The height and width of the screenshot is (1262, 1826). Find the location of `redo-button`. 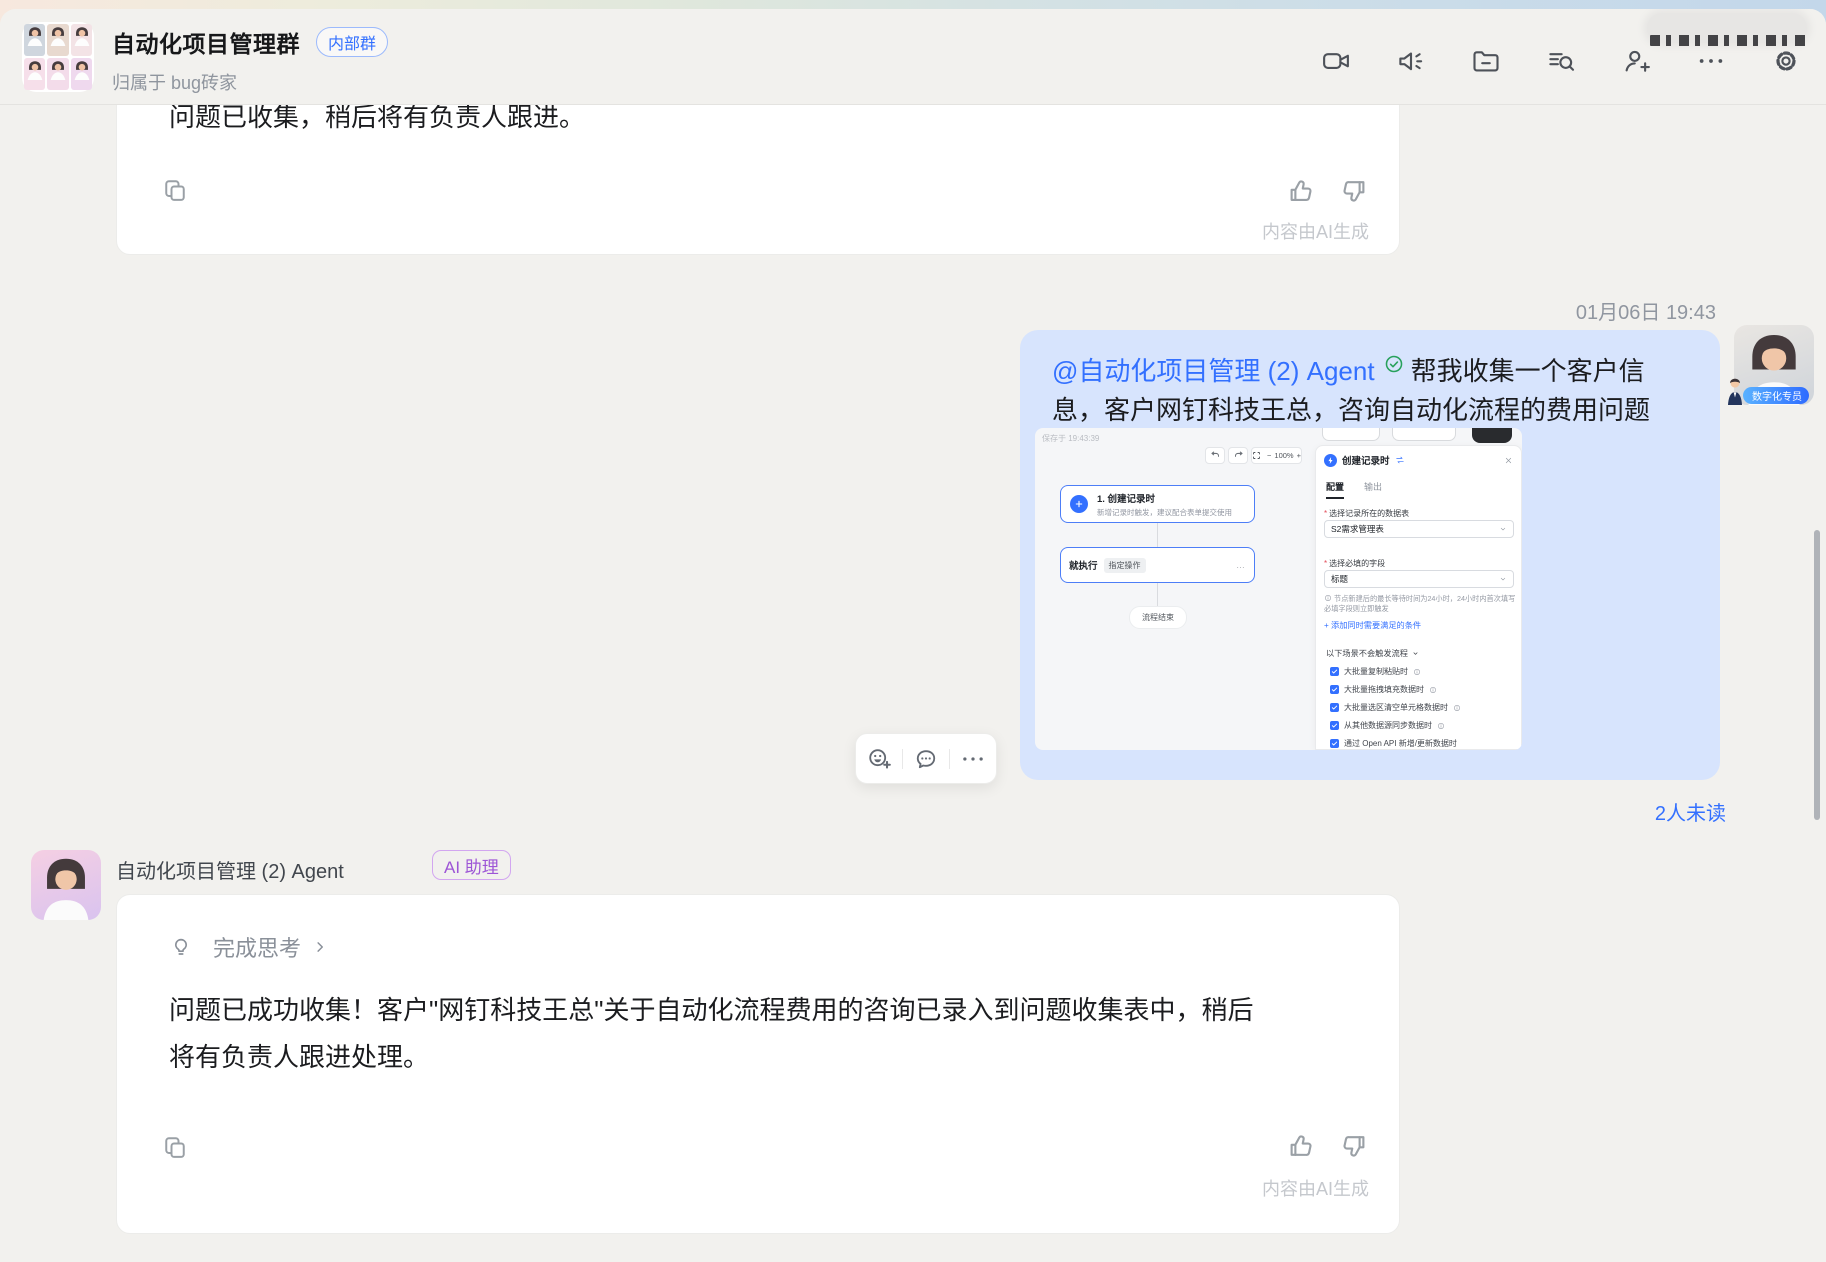

redo-button is located at coordinates (1238, 455).